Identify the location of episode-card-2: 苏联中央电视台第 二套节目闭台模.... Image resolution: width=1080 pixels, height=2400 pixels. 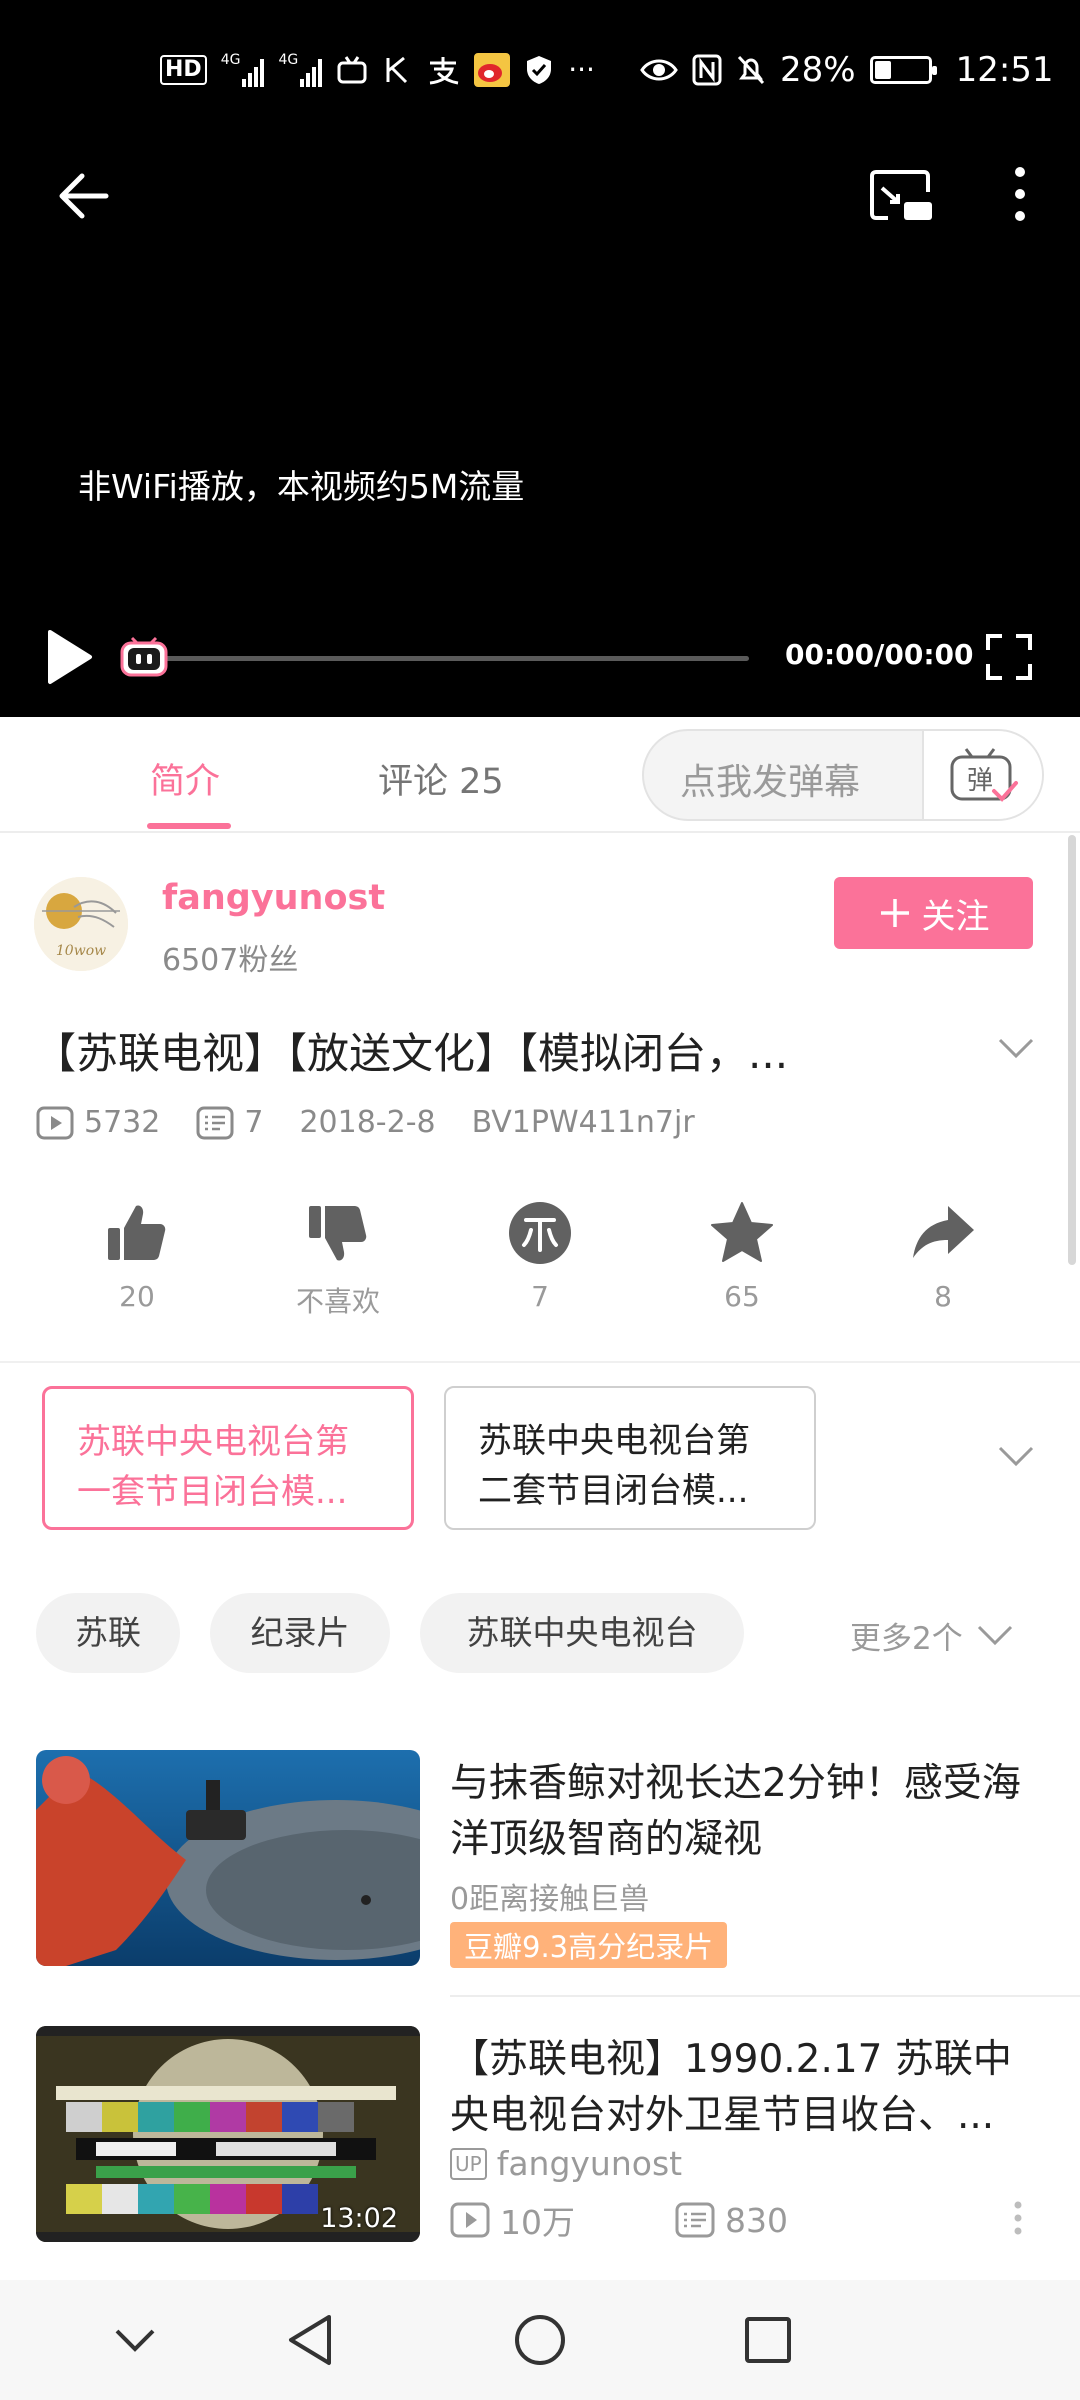
(630, 1458).